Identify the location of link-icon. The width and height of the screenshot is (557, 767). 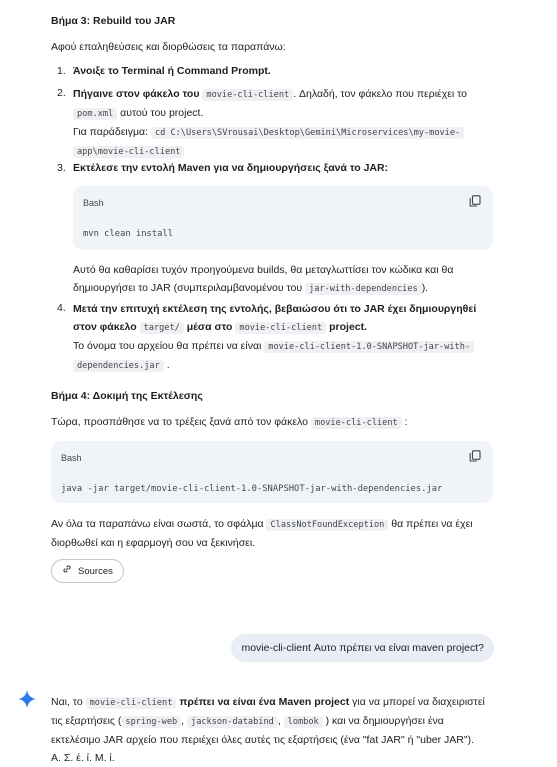
(67, 571).